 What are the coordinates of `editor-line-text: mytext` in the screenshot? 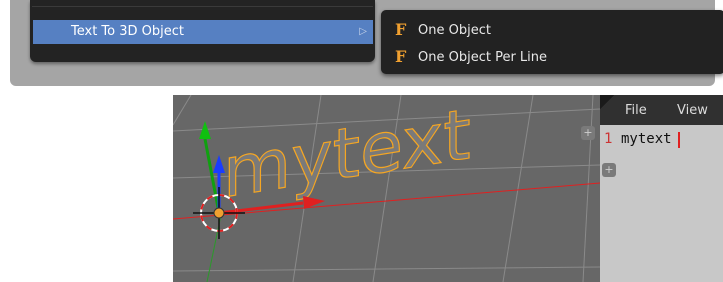 It's located at (646, 139).